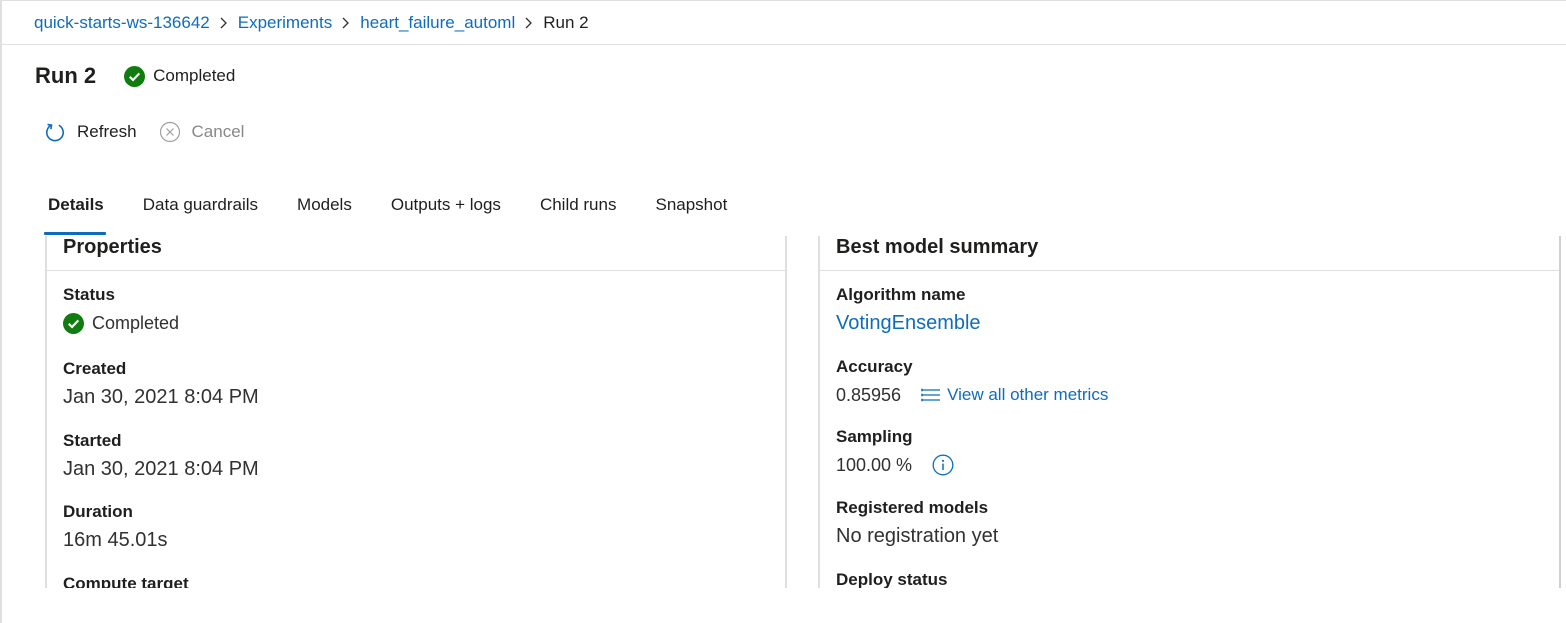 This screenshot has height=623, width=1566. I want to click on header-divider, so click(784, 44).